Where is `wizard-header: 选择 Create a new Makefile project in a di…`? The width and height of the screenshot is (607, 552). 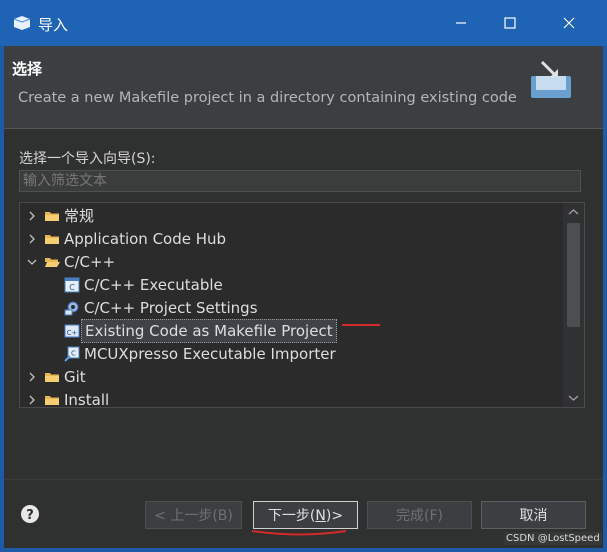
wizard-header: 选择 Create a new Makefile project in a di… is located at coordinates (303, 87).